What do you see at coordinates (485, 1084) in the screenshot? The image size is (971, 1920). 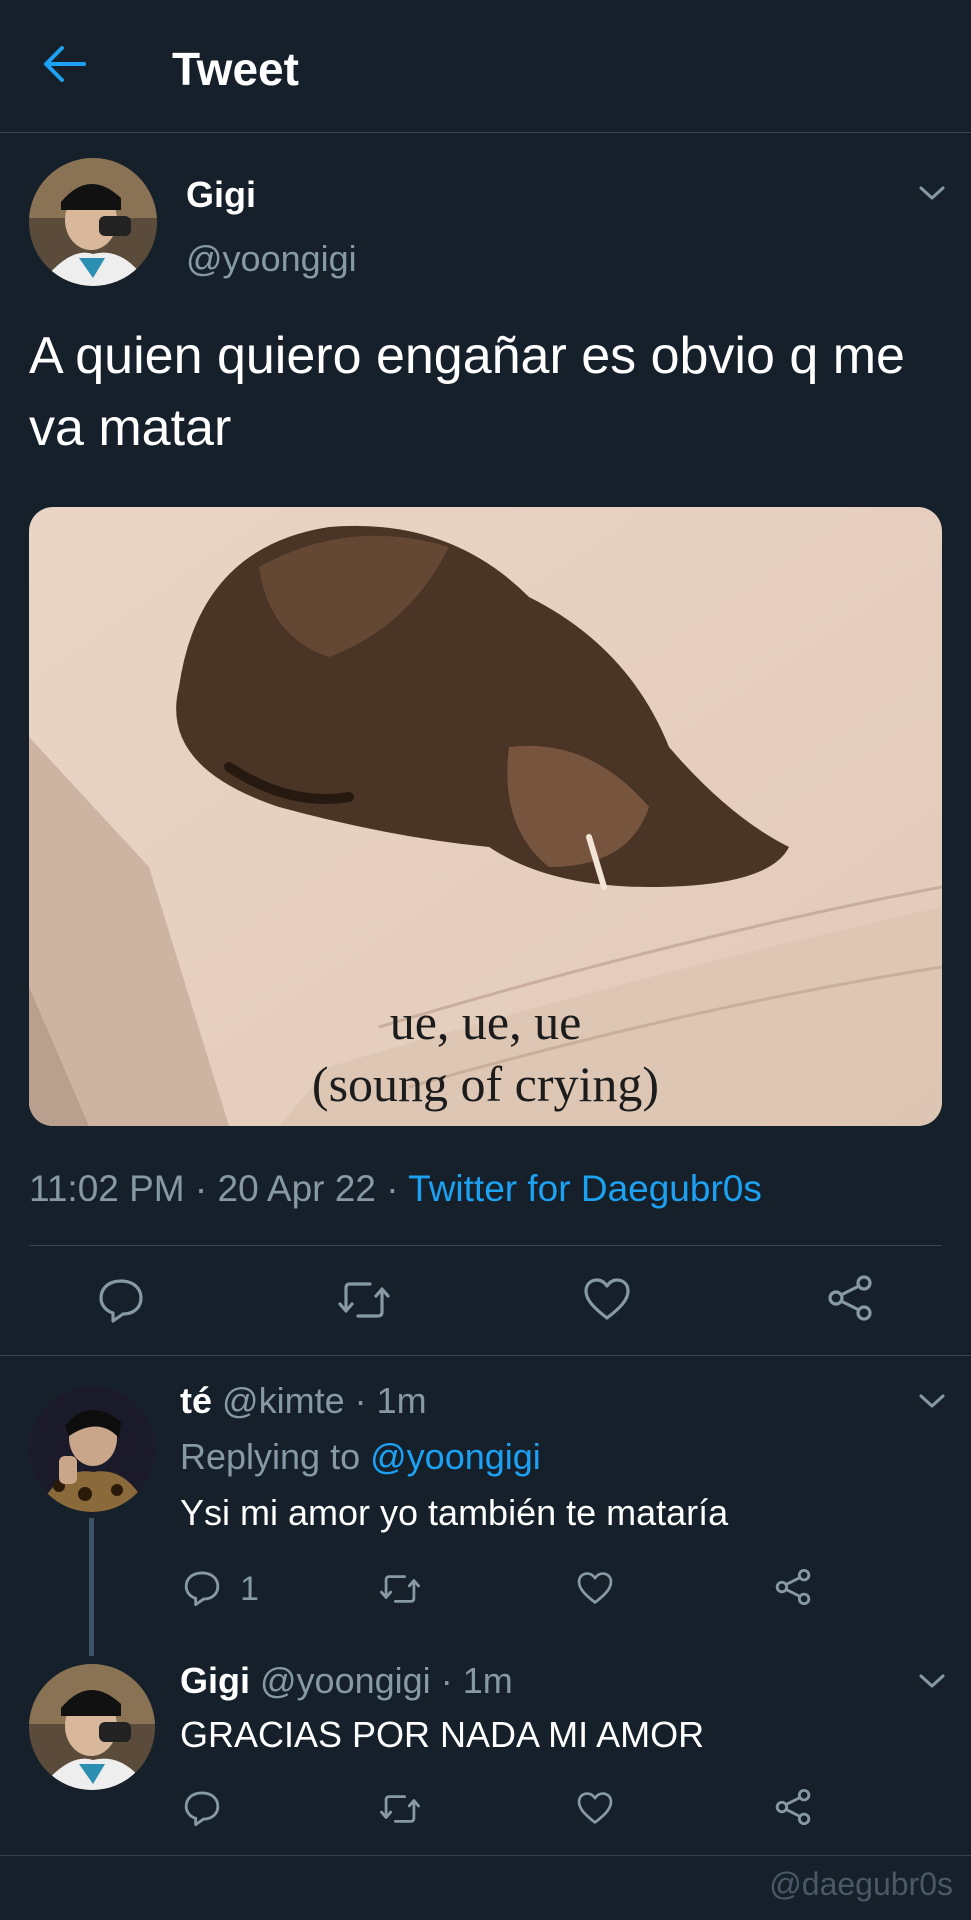 I see `meme-caption-line2: (soung of crying)` at bounding box center [485, 1084].